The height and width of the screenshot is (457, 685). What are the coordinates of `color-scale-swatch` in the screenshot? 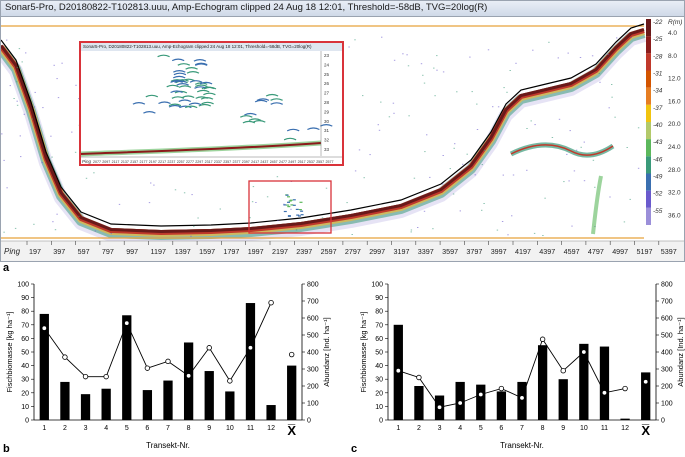 It's located at (648, 131).